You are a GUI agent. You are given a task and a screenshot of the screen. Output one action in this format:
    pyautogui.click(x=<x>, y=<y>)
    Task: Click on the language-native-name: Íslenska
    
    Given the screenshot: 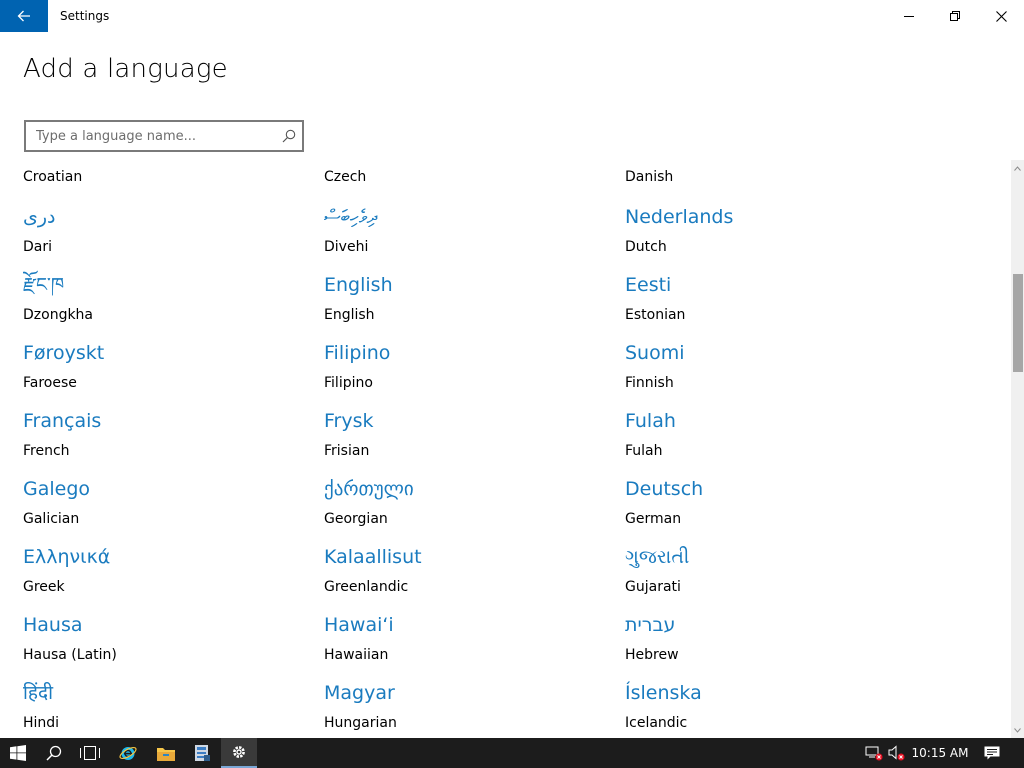 What is the action you would take?
    pyautogui.click(x=663, y=693)
    